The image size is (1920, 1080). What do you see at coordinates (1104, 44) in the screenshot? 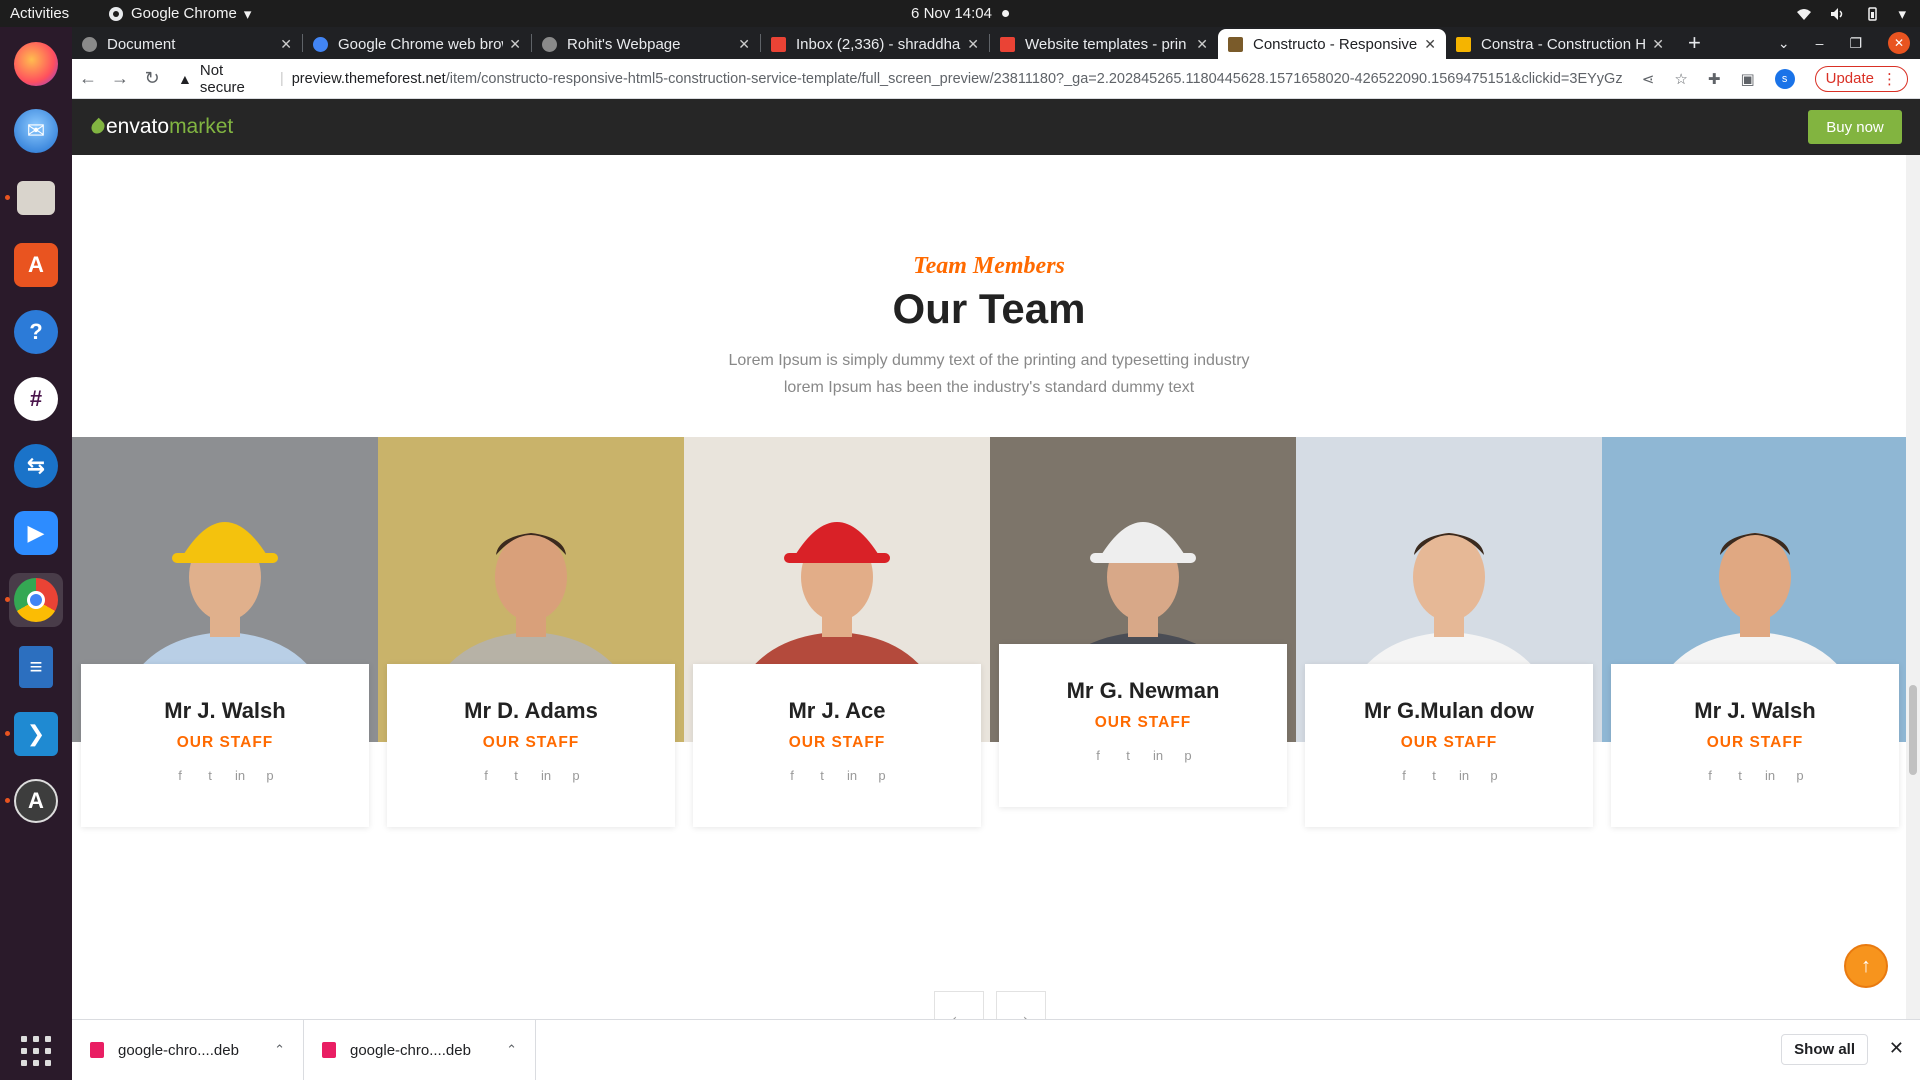
I see `tab-website-templates: Website templates - prin ✕` at bounding box center [1104, 44].